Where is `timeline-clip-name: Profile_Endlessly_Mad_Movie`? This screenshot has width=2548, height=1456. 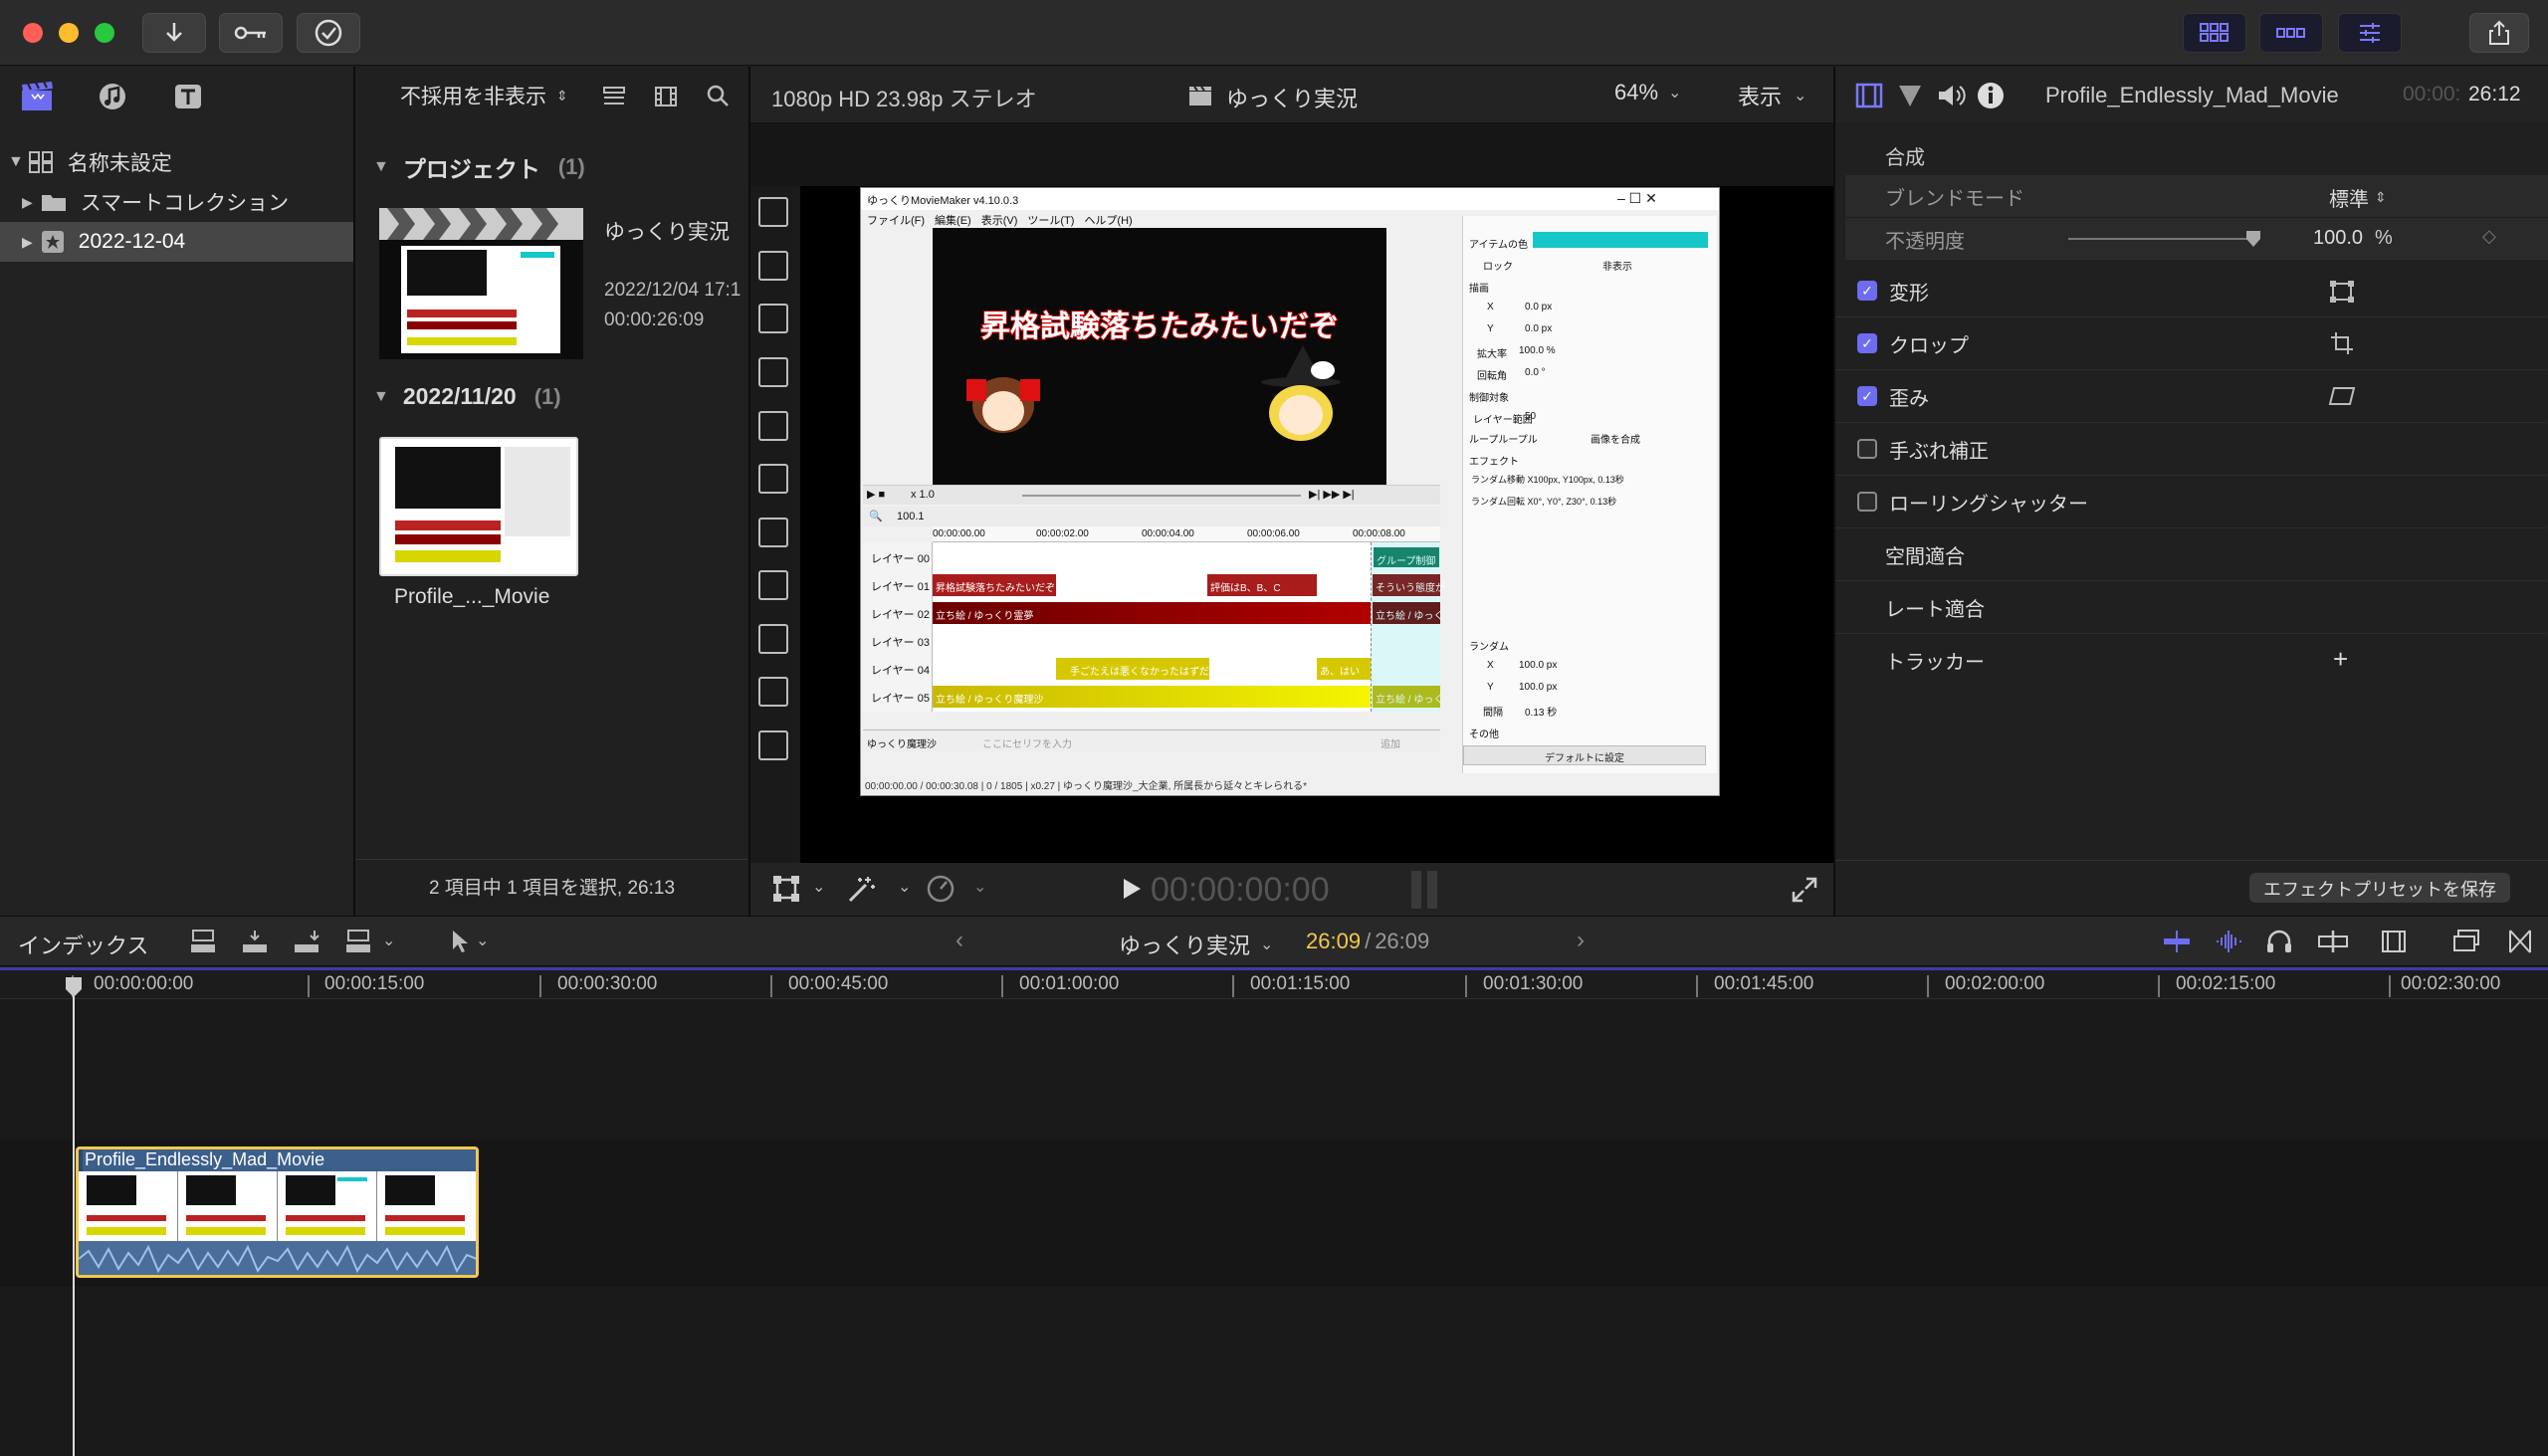 timeline-clip-name: Profile_Endlessly_Mad_Movie is located at coordinates (279, 1160).